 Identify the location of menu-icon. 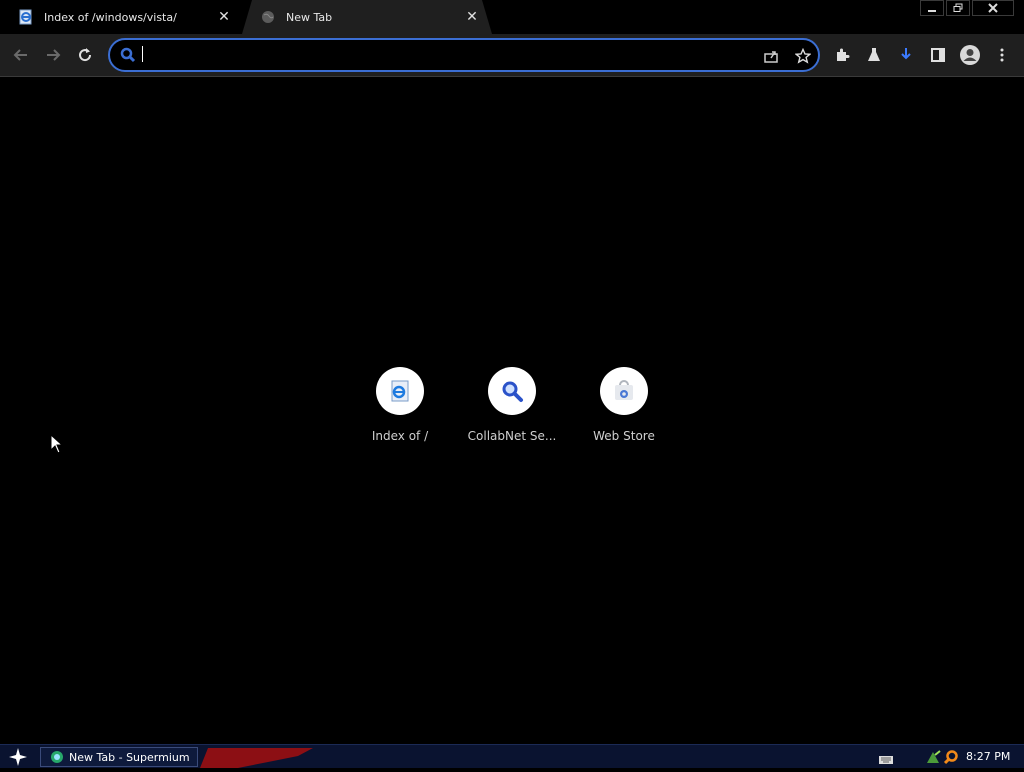
(1002, 55).